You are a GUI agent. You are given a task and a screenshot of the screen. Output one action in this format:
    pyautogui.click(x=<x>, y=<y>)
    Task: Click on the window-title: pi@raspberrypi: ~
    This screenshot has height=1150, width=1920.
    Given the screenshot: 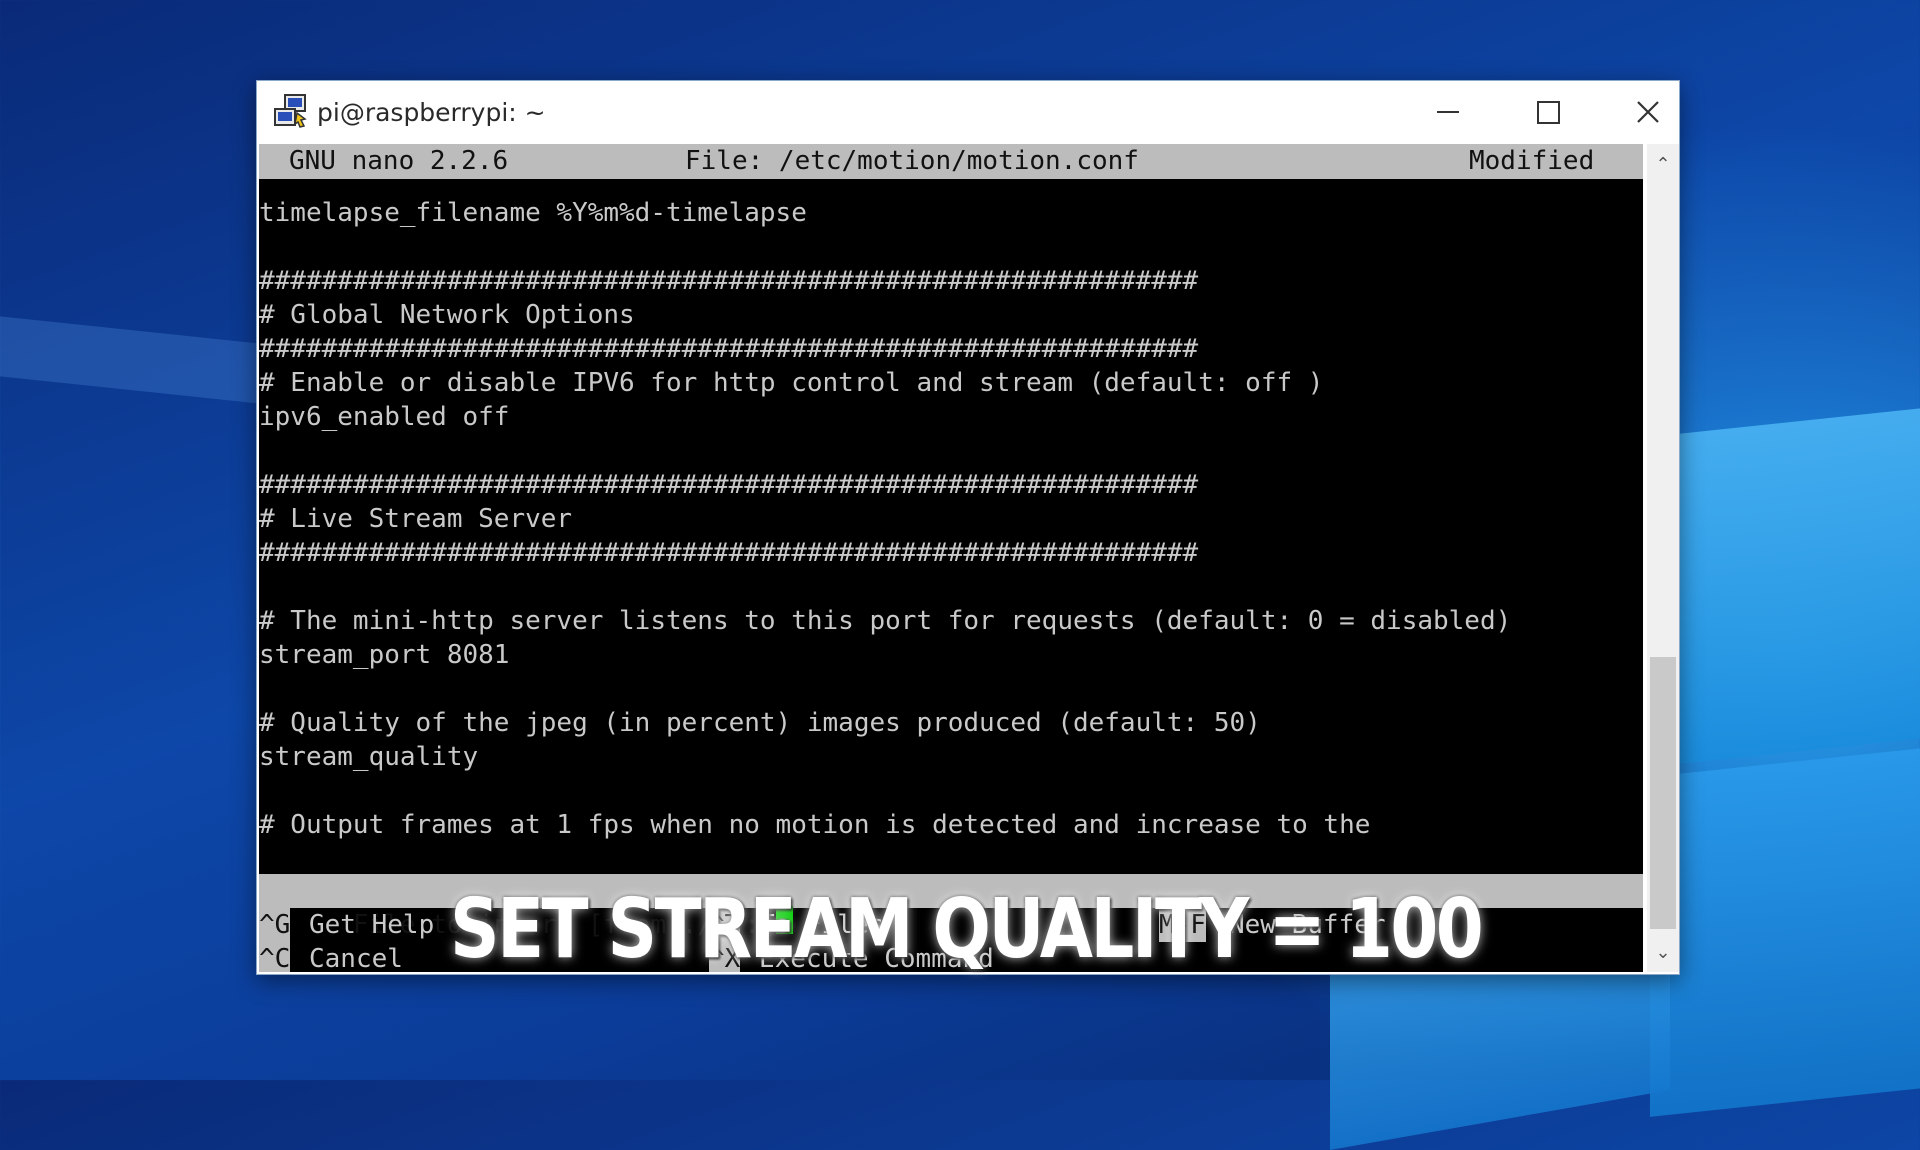 What is the action you would take?
    pyautogui.click(x=431, y=112)
    